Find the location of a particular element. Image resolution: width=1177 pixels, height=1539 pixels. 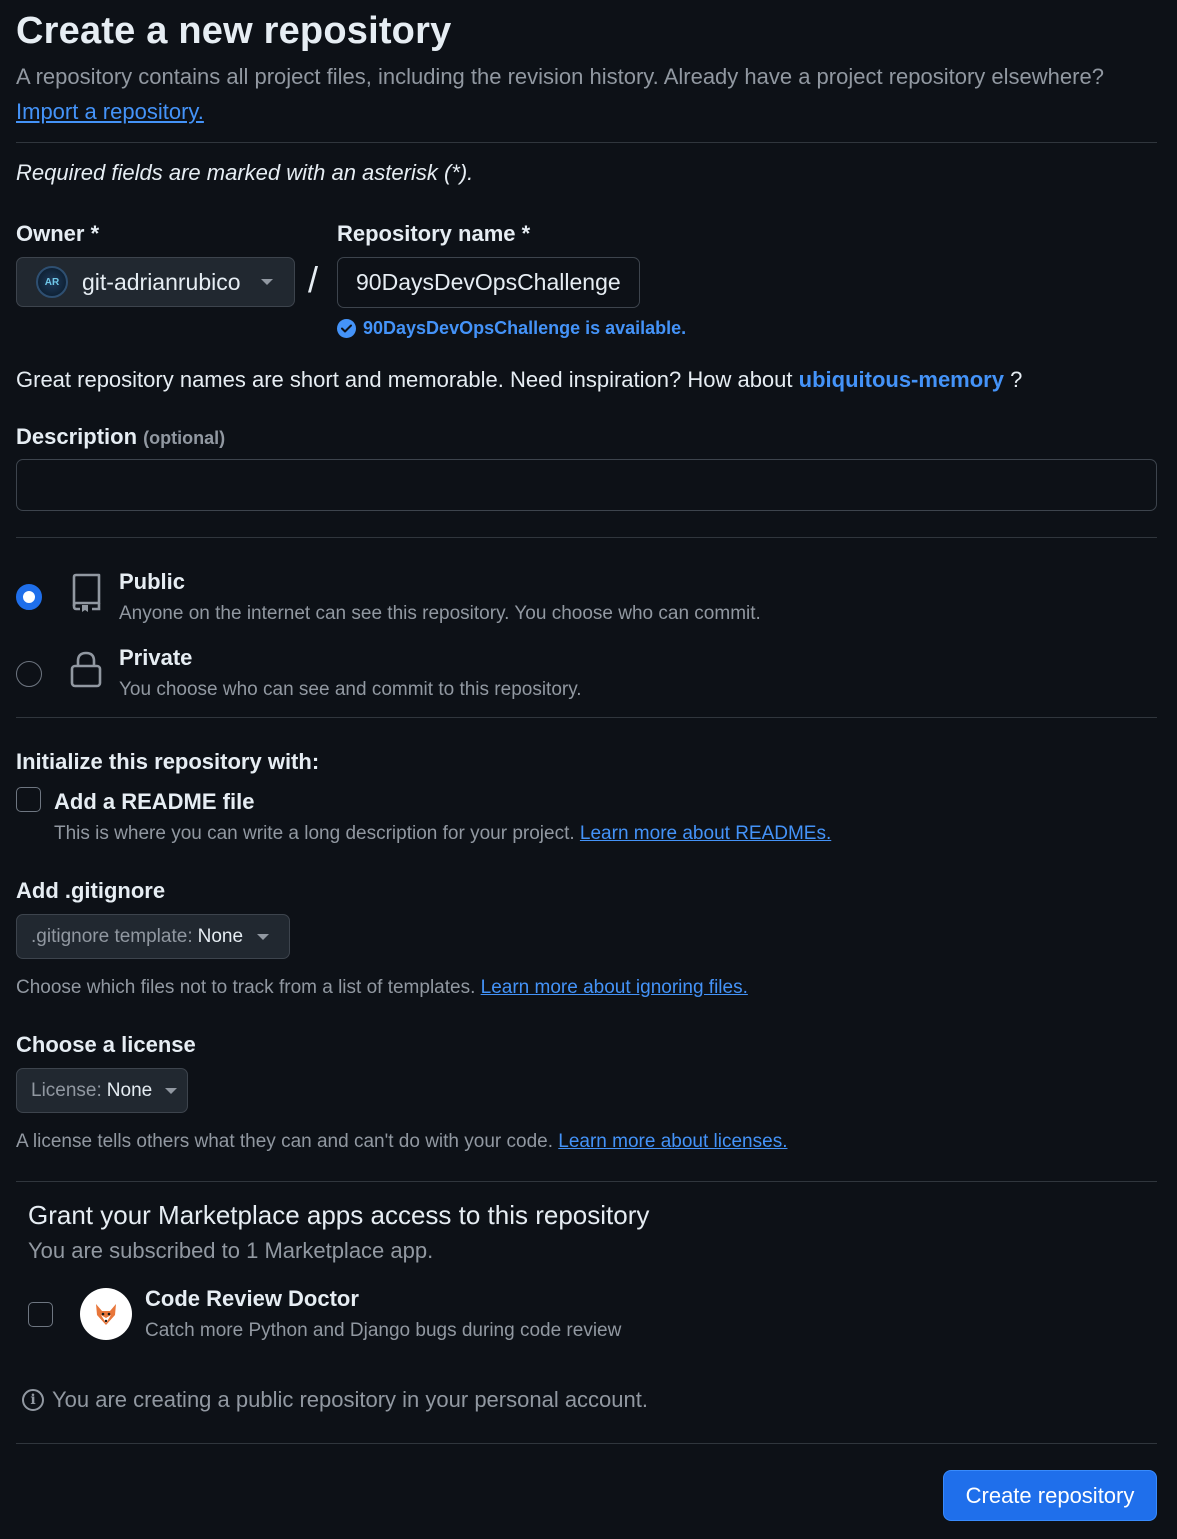

gitignore-select-prefix: .gitignore template: is located at coordinates (112, 936).